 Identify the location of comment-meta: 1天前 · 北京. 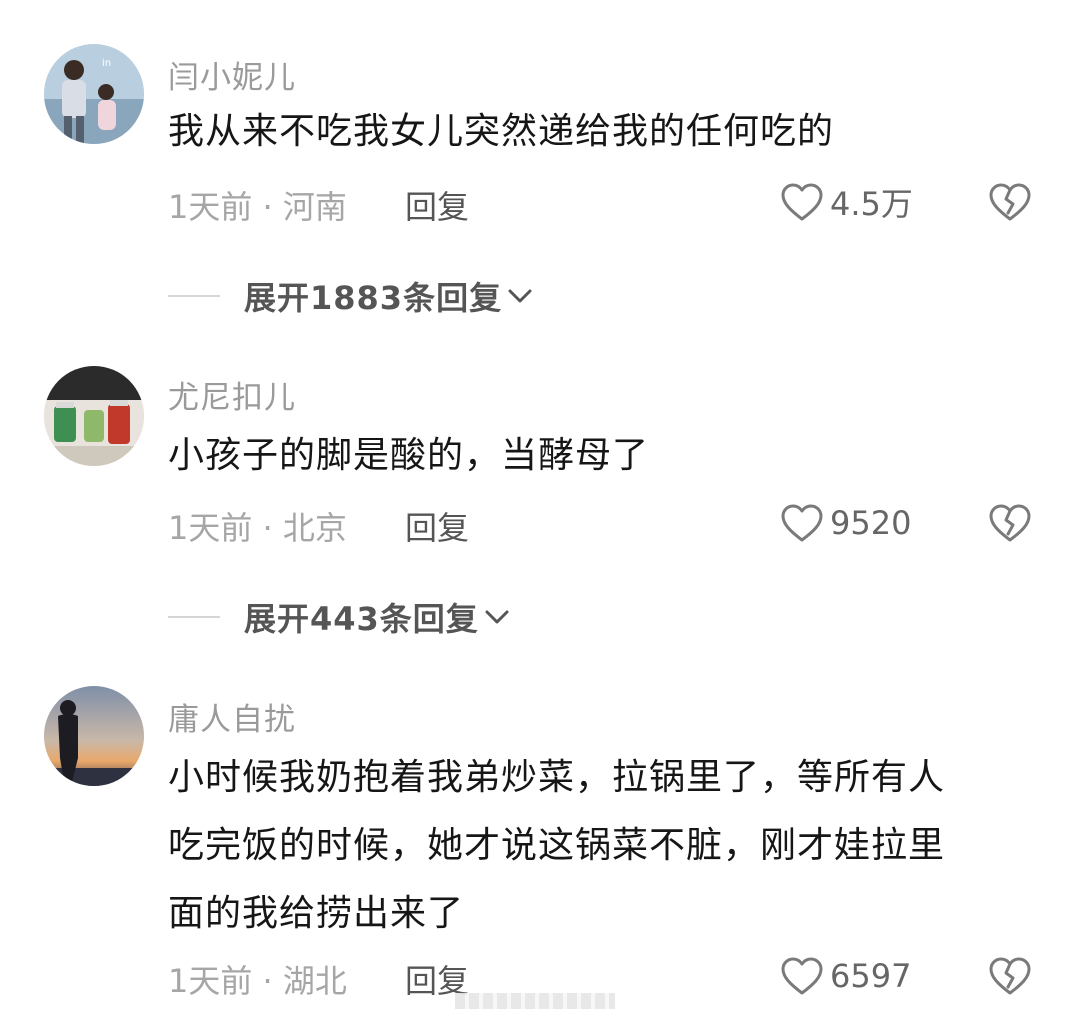
(257, 526).